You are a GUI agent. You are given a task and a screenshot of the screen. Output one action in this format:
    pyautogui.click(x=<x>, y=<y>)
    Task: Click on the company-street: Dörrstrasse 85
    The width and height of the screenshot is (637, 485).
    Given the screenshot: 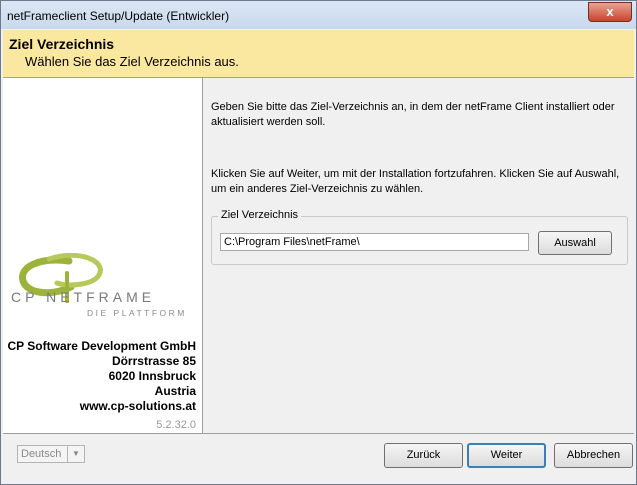 What is the action you would take?
    pyautogui.click(x=153, y=361)
    